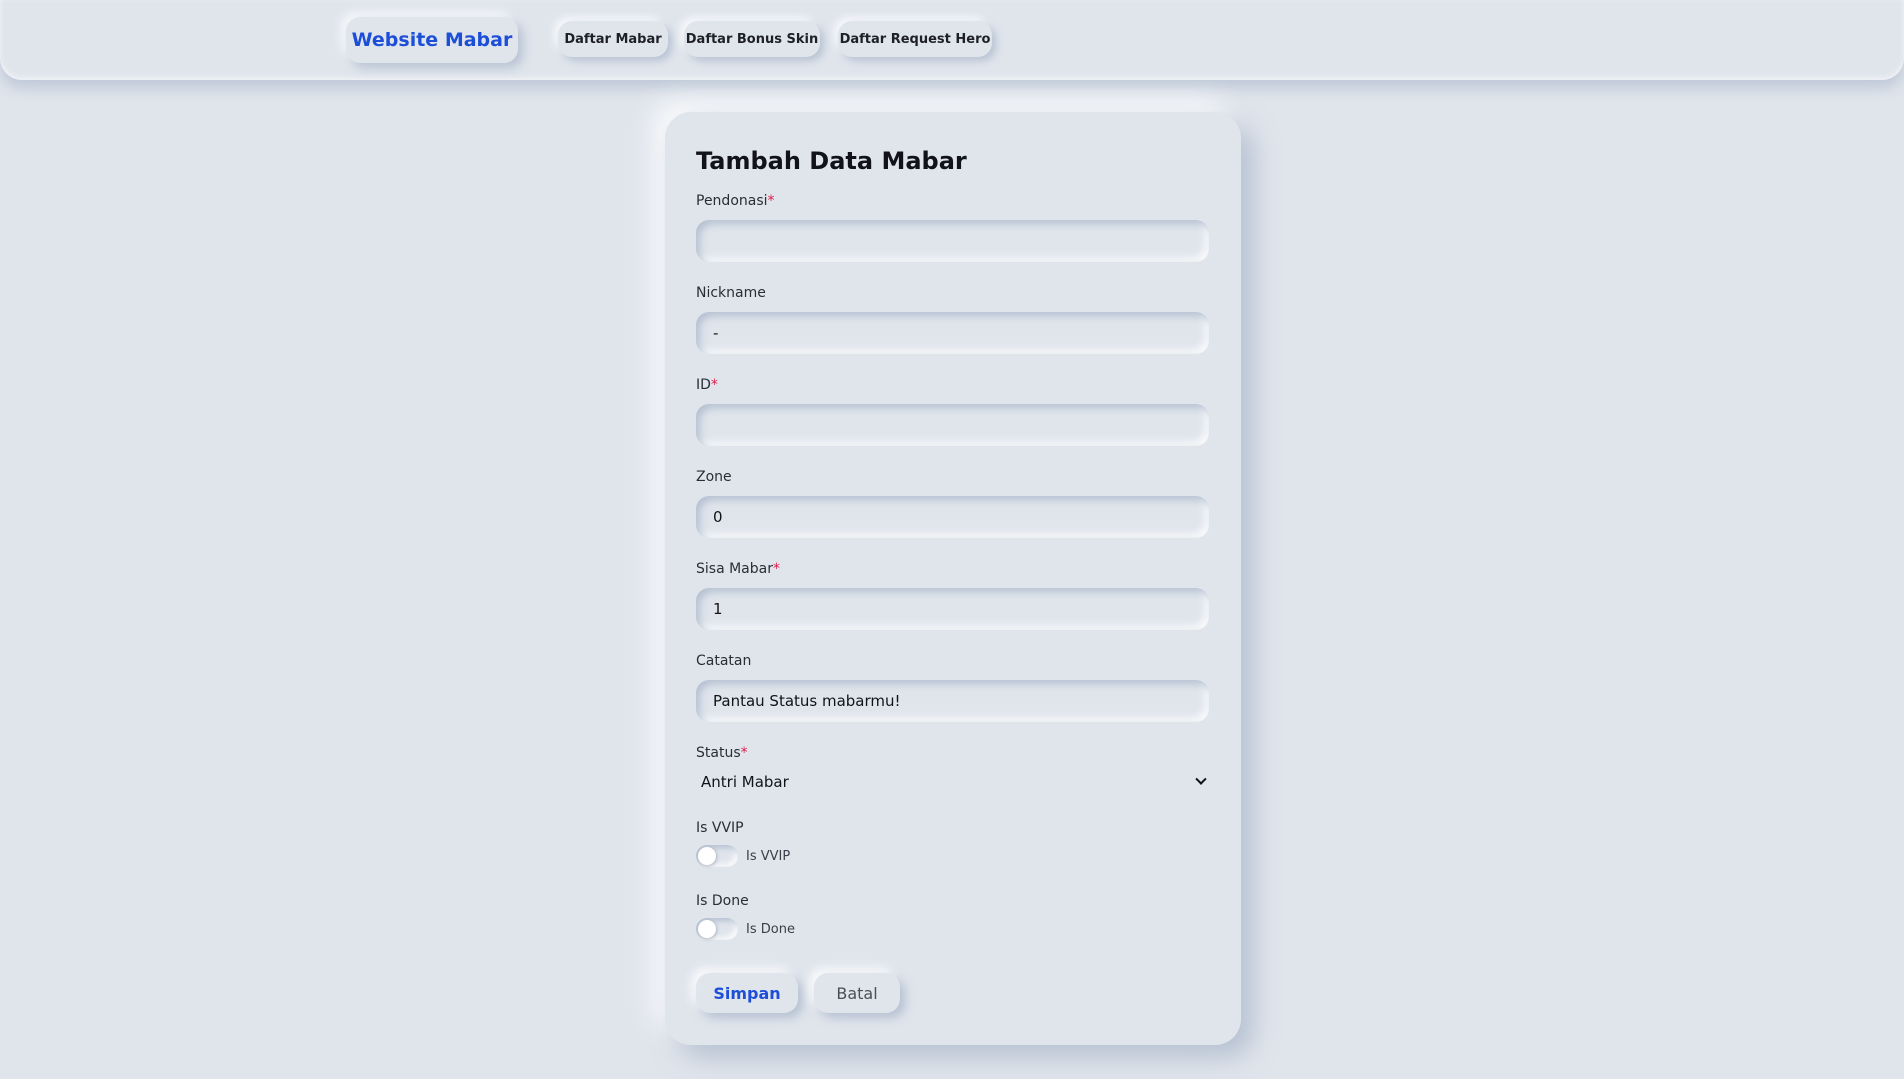 This screenshot has height=1079, width=1904. I want to click on nav-link-daftar-mabar: Daftar Mabar, so click(613, 39).